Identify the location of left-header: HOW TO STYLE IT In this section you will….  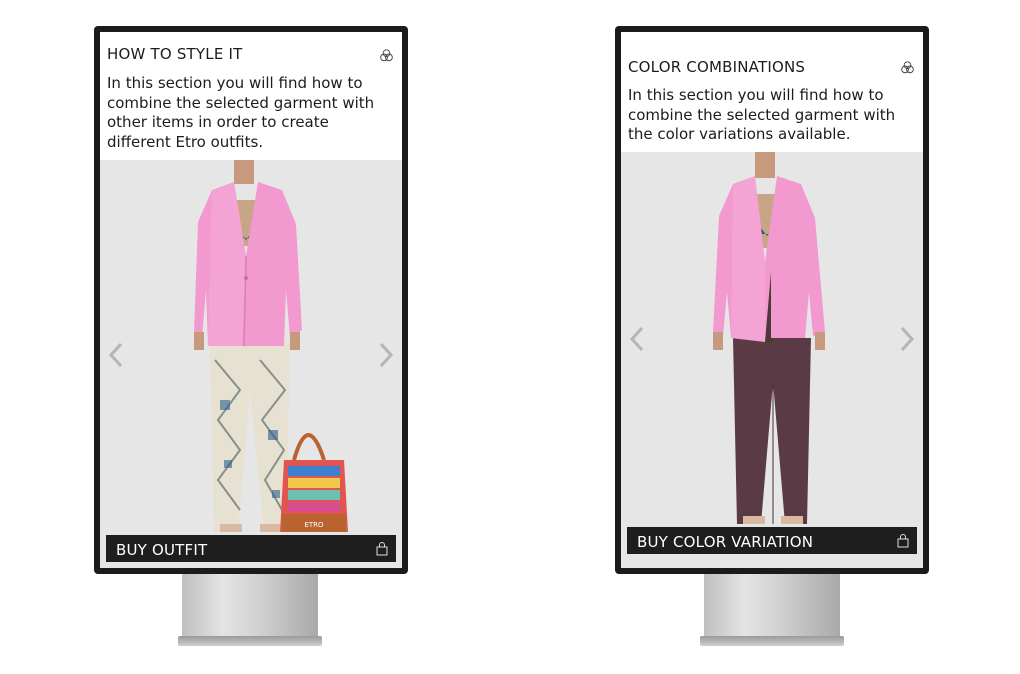
(251, 96).